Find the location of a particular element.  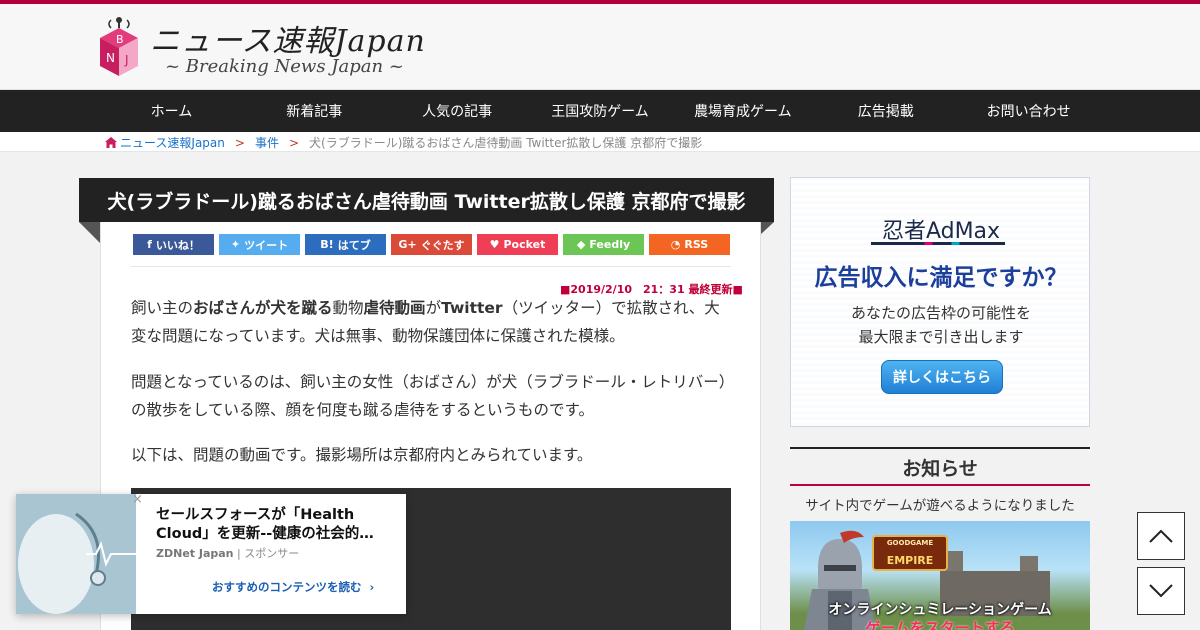

breadcrumb-category-link: 事件 is located at coordinates (267, 142).